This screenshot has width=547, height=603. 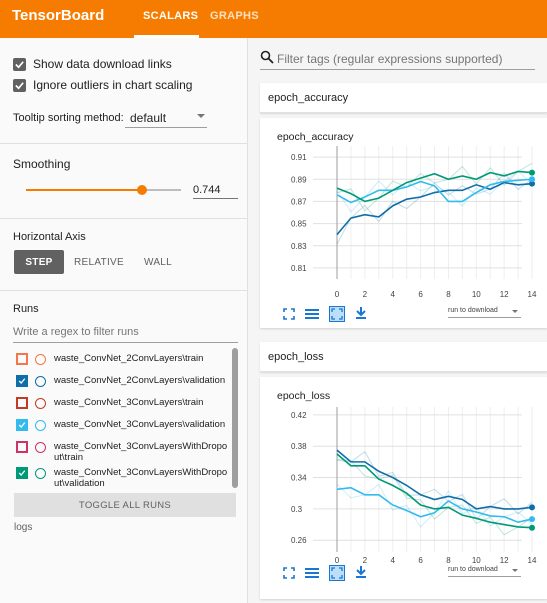 I want to click on y-tick-label: 0.81, so click(x=299, y=268).